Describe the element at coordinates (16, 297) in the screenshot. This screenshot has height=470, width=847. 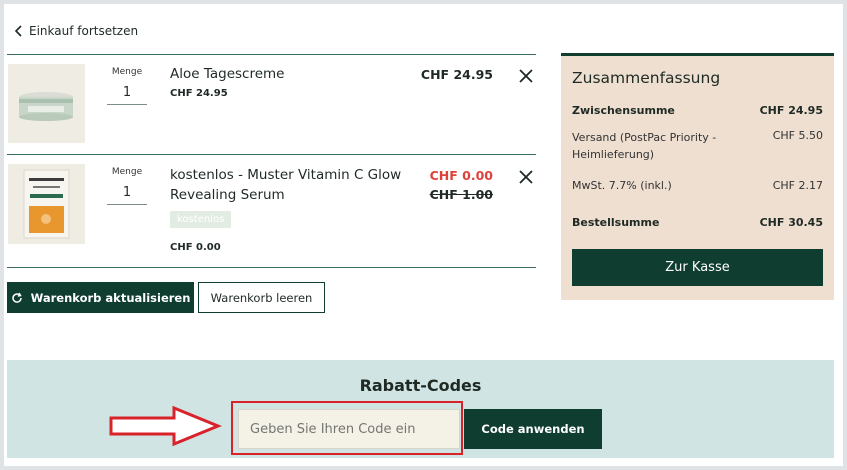
I see `refresh-icon` at that location.